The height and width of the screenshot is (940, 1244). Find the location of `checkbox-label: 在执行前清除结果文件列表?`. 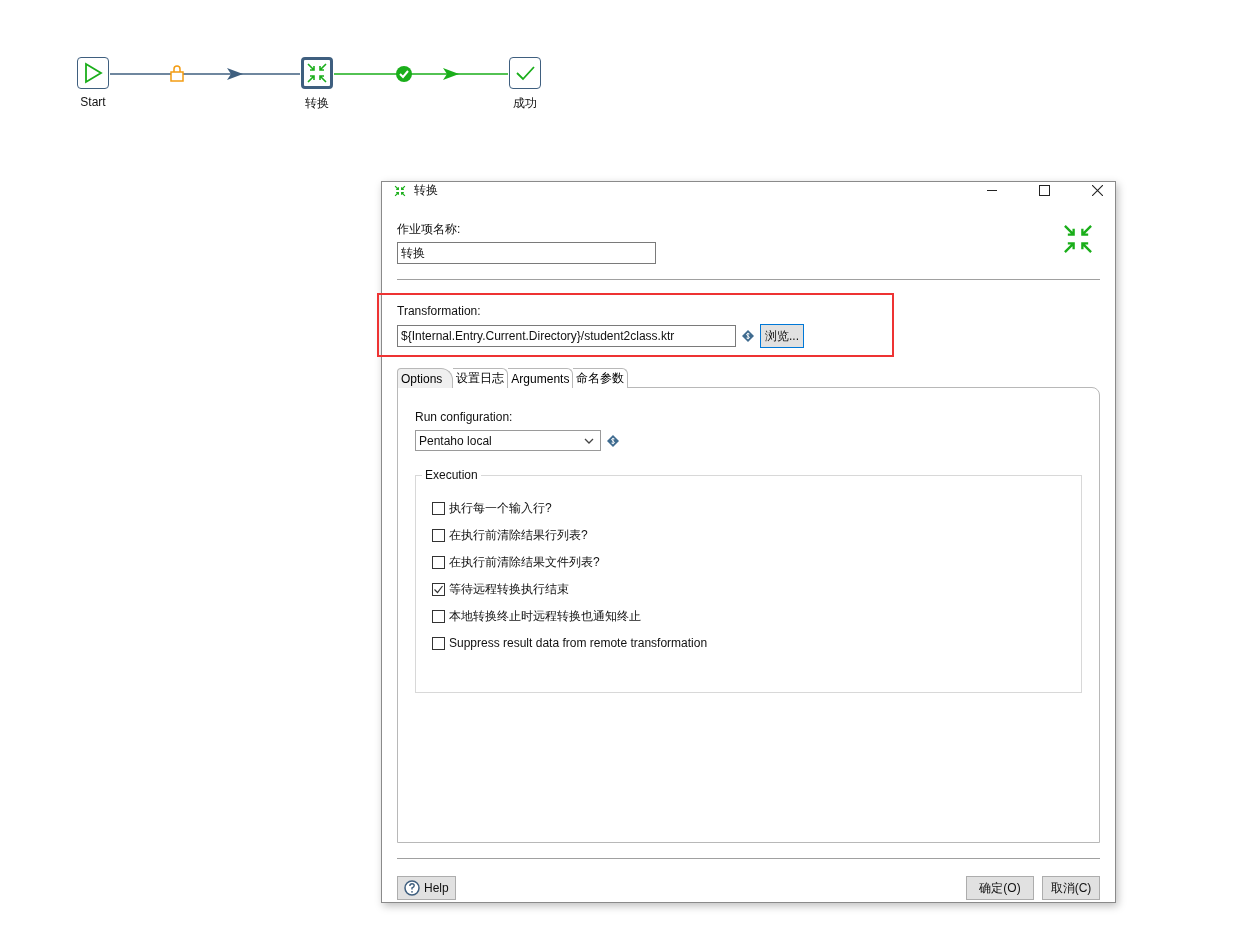

checkbox-label: 在执行前清除结果文件列表? is located at coordinates (524, 562).